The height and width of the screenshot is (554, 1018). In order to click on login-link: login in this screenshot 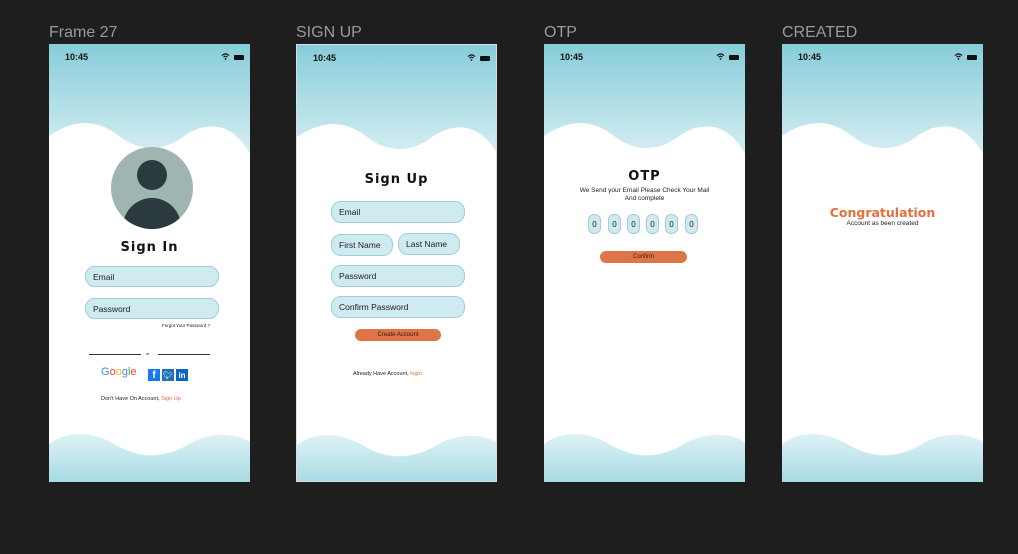, I will do `click(416, 374)`.